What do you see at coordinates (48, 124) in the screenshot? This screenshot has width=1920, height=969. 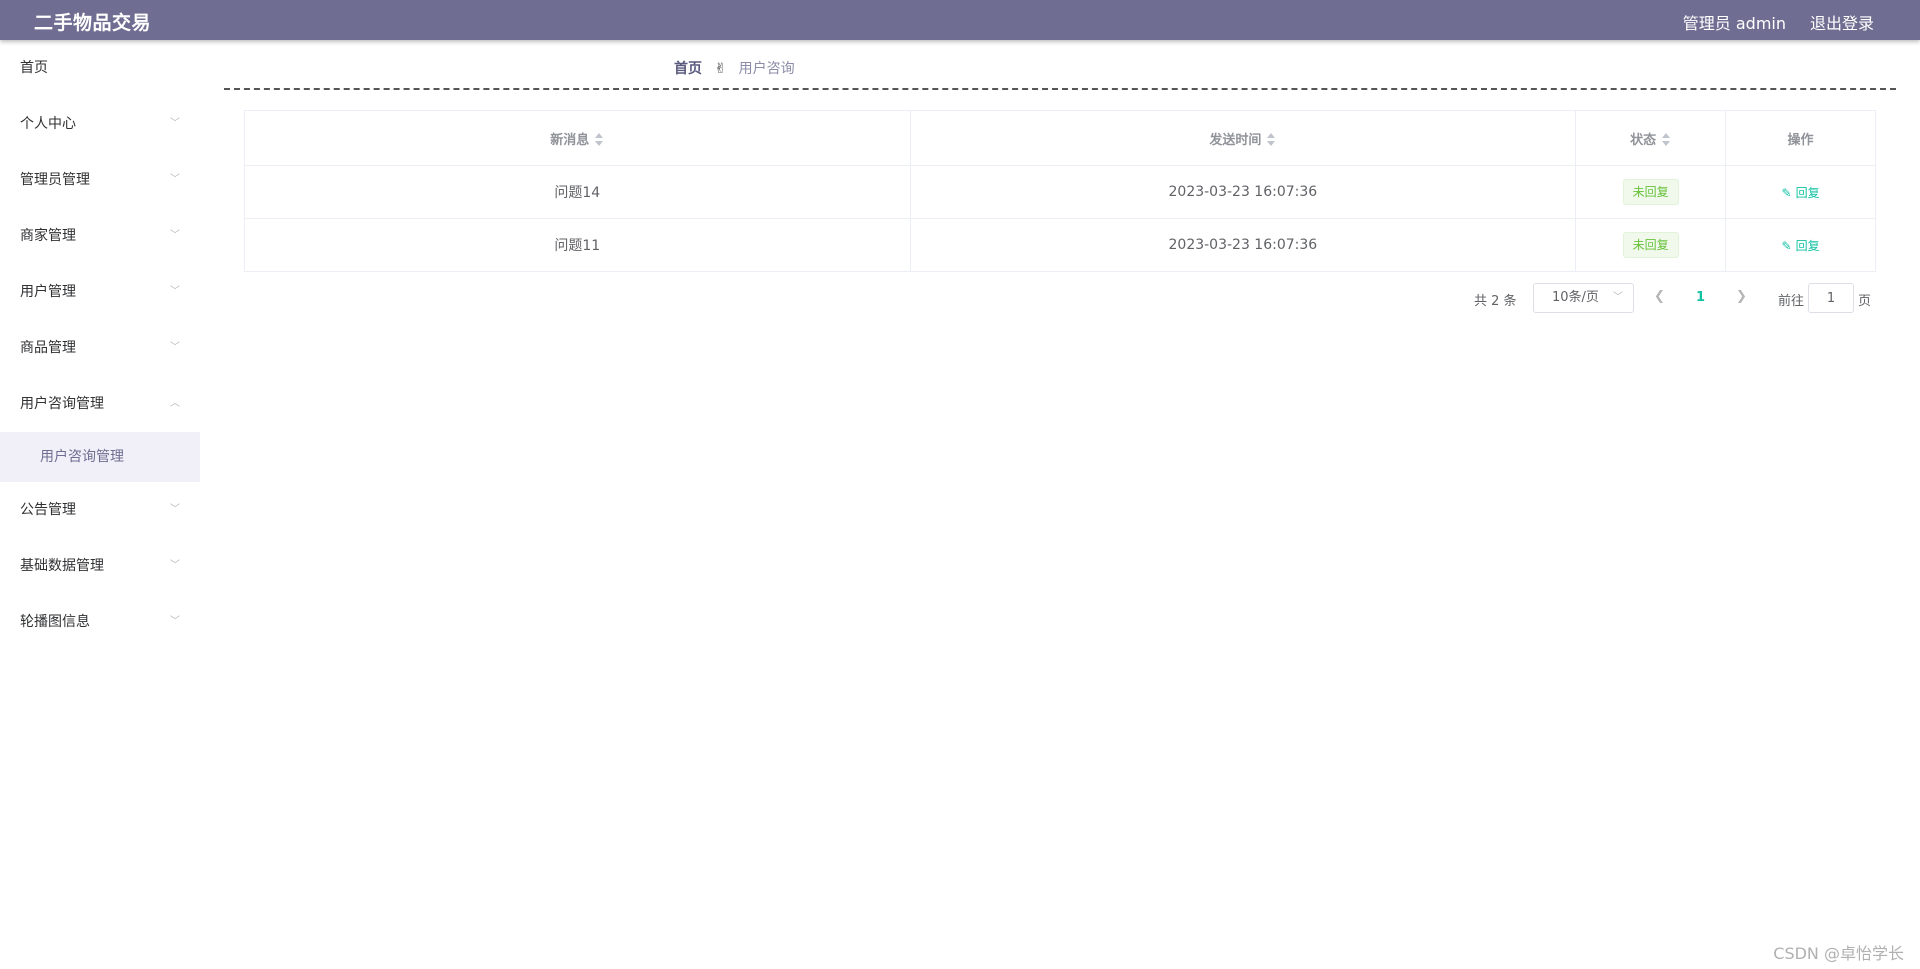 I see `sidebar-item-label: 个人中心` at bounding box center [48, 124].